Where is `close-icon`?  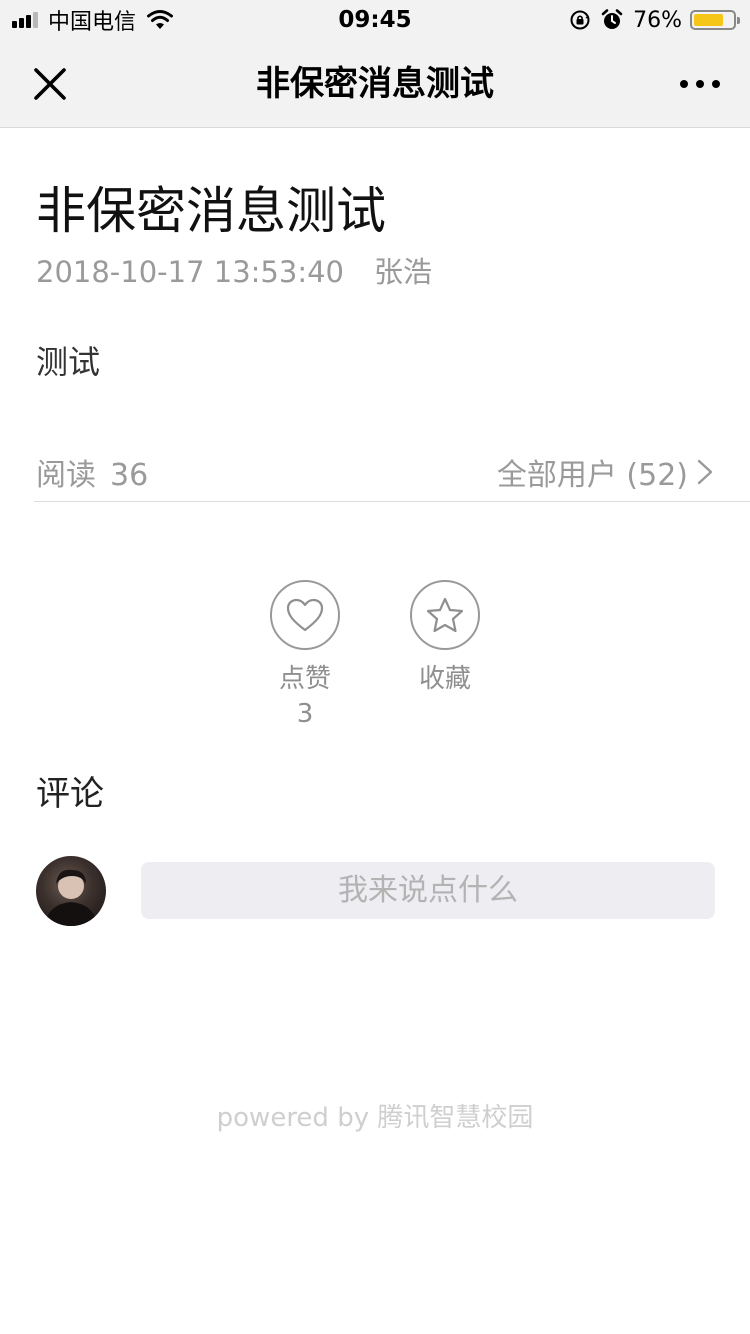
close-icon is located at coordinates (50, 84).